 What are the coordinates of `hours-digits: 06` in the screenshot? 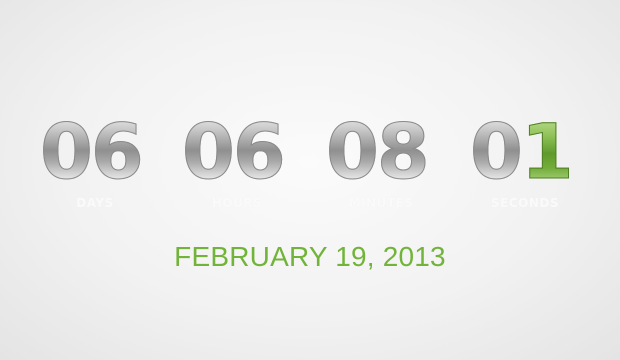 It's located at (237, 151).